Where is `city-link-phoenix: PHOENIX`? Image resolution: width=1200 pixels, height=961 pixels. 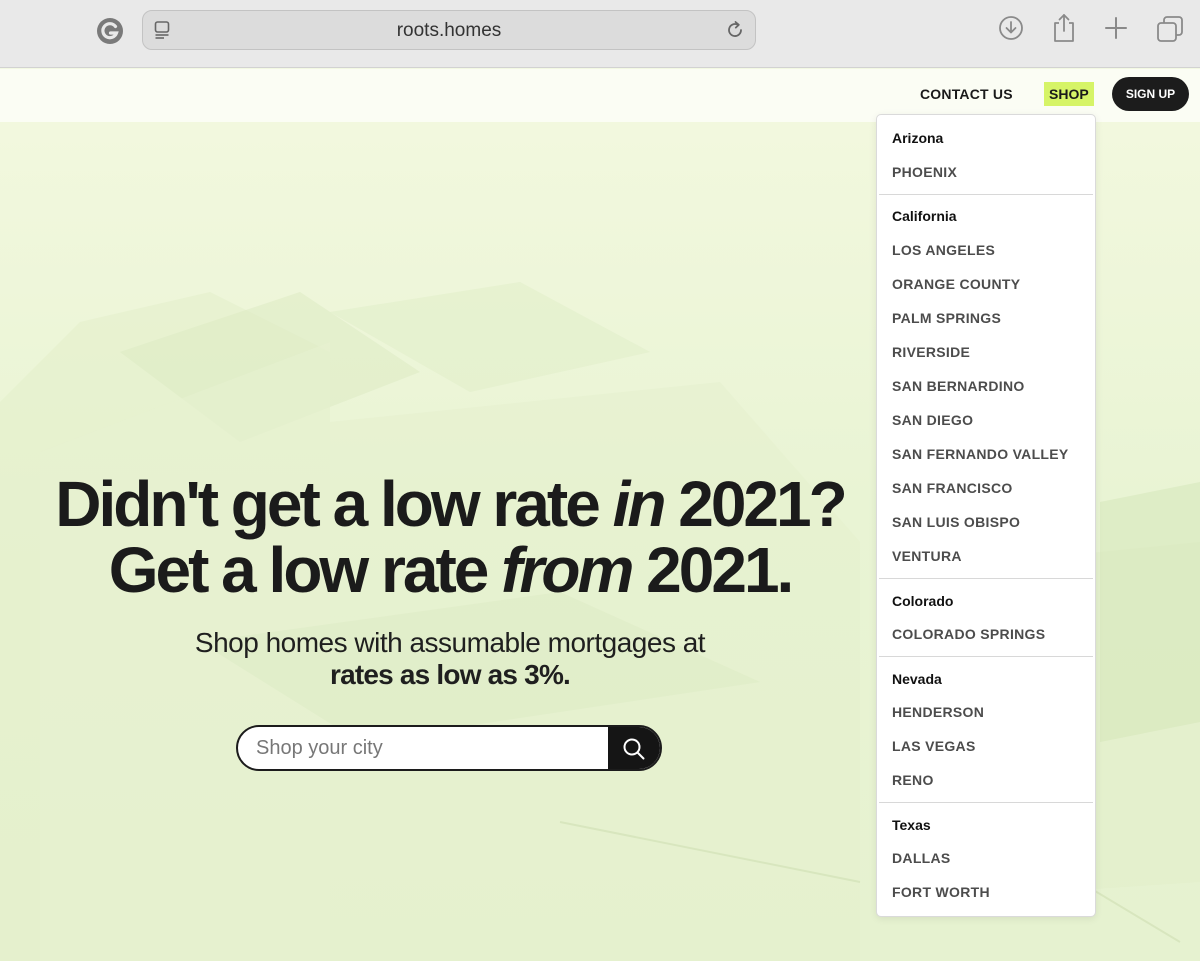 city-link-phoenix: PHOENIX is located at coordinates (924, 172).